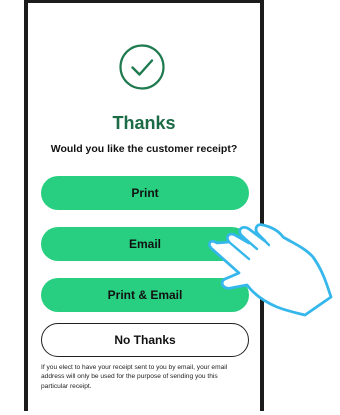 This screenshot has height=415, width=340. What do you see at coordinates (145, 340) in the screenshot?
I see `no-thanks-button: No Thanks` at bounding box center [145, 340].